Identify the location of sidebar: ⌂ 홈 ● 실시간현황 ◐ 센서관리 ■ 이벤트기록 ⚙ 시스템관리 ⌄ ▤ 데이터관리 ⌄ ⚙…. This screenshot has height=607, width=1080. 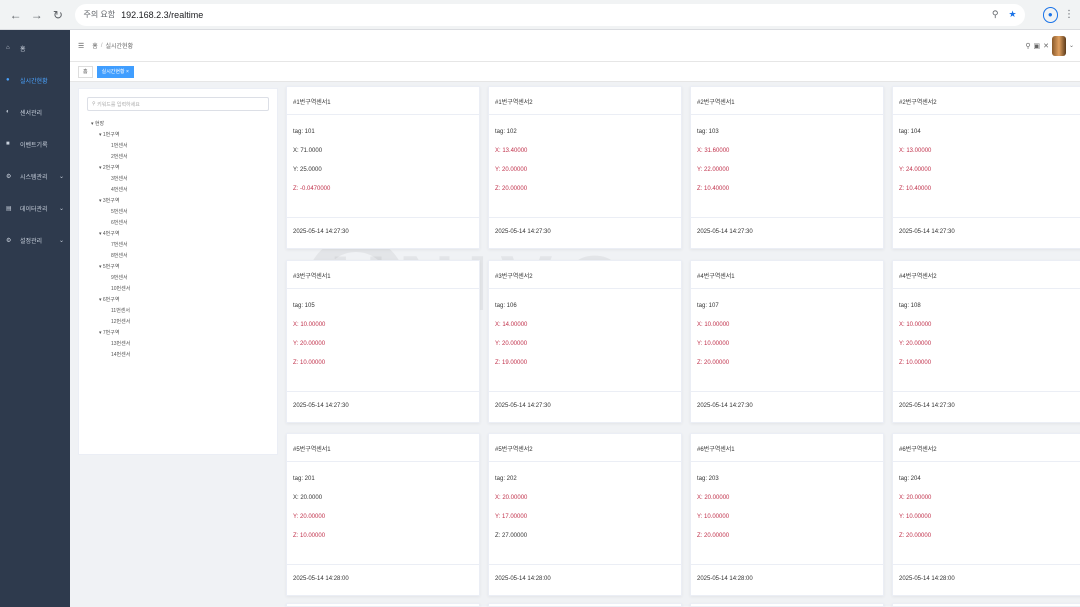
(35, 318).